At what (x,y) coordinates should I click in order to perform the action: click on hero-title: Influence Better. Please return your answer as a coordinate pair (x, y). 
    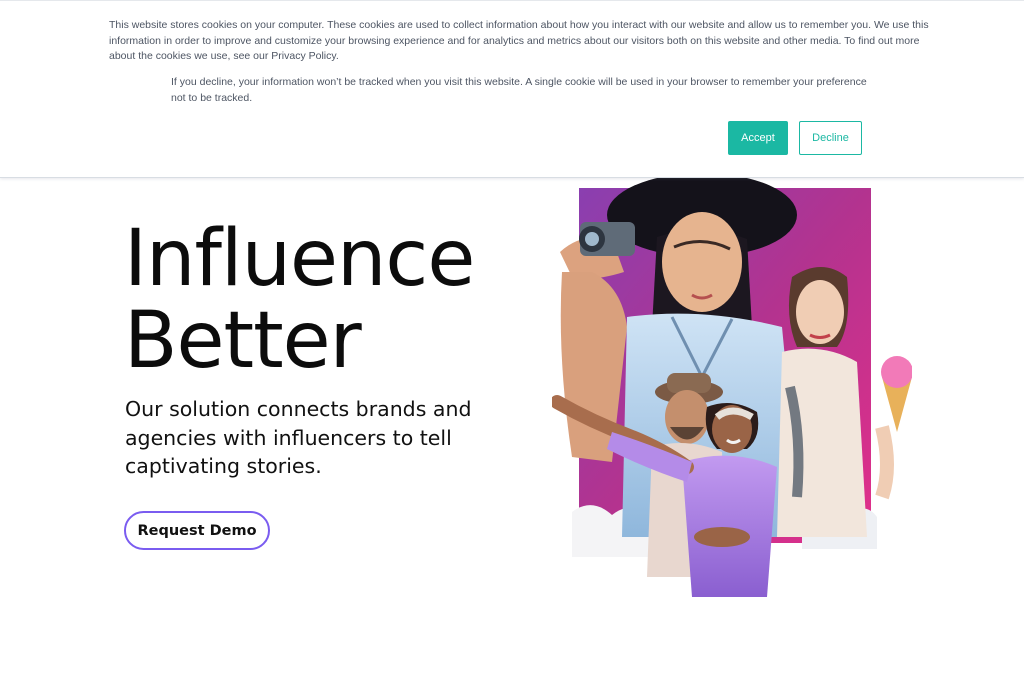
    Looking at the image, I should click on (299, 300).